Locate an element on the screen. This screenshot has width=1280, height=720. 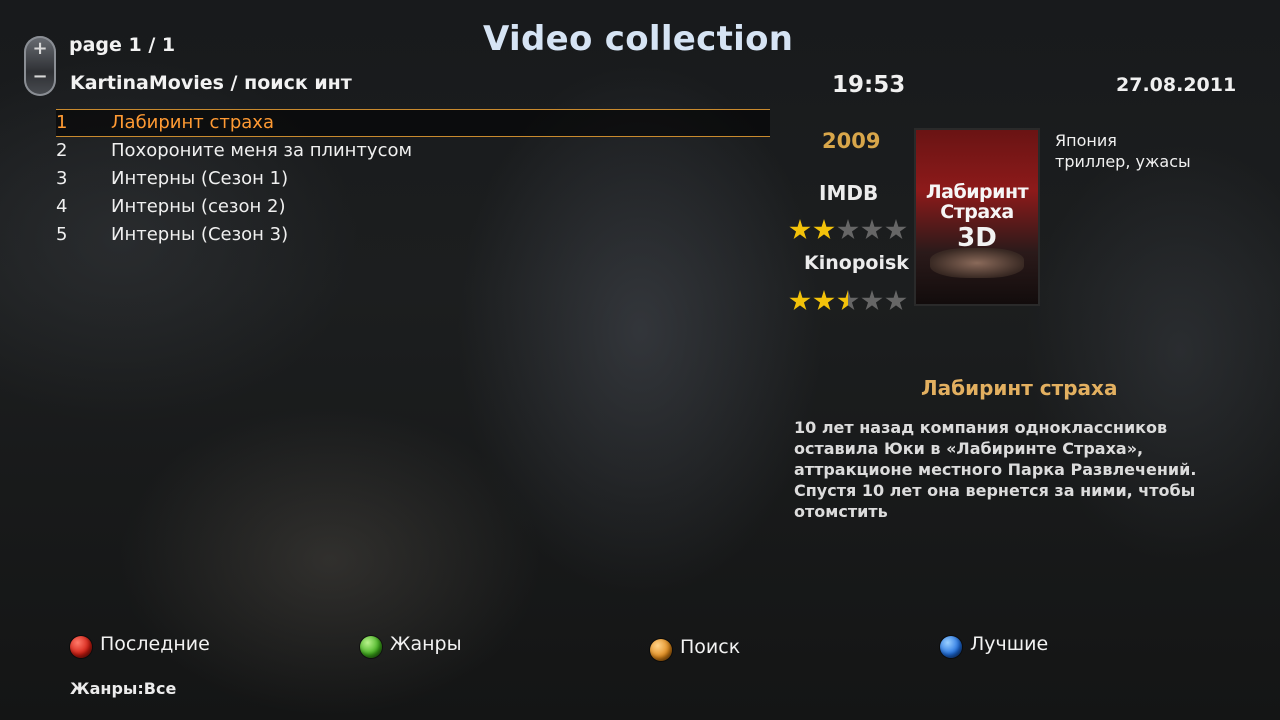
green-button-label: Жанры is located at coordinates (426, 644).